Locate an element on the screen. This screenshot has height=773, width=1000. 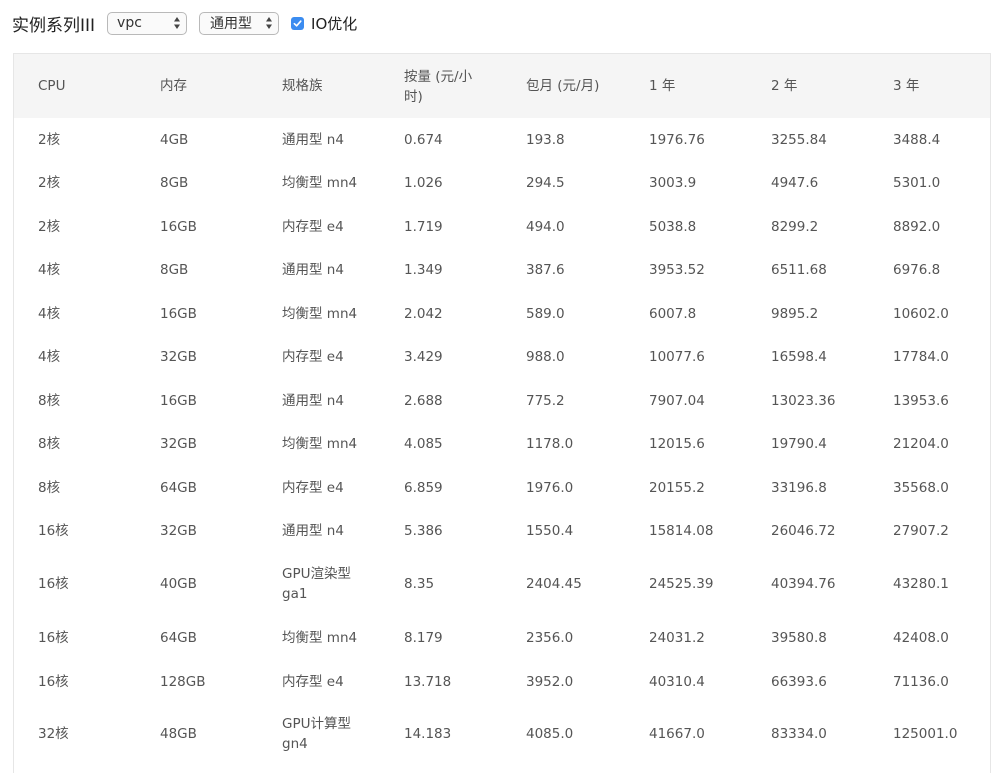
cell-monthly: 2356.0 is located at coordinates (550, 637).